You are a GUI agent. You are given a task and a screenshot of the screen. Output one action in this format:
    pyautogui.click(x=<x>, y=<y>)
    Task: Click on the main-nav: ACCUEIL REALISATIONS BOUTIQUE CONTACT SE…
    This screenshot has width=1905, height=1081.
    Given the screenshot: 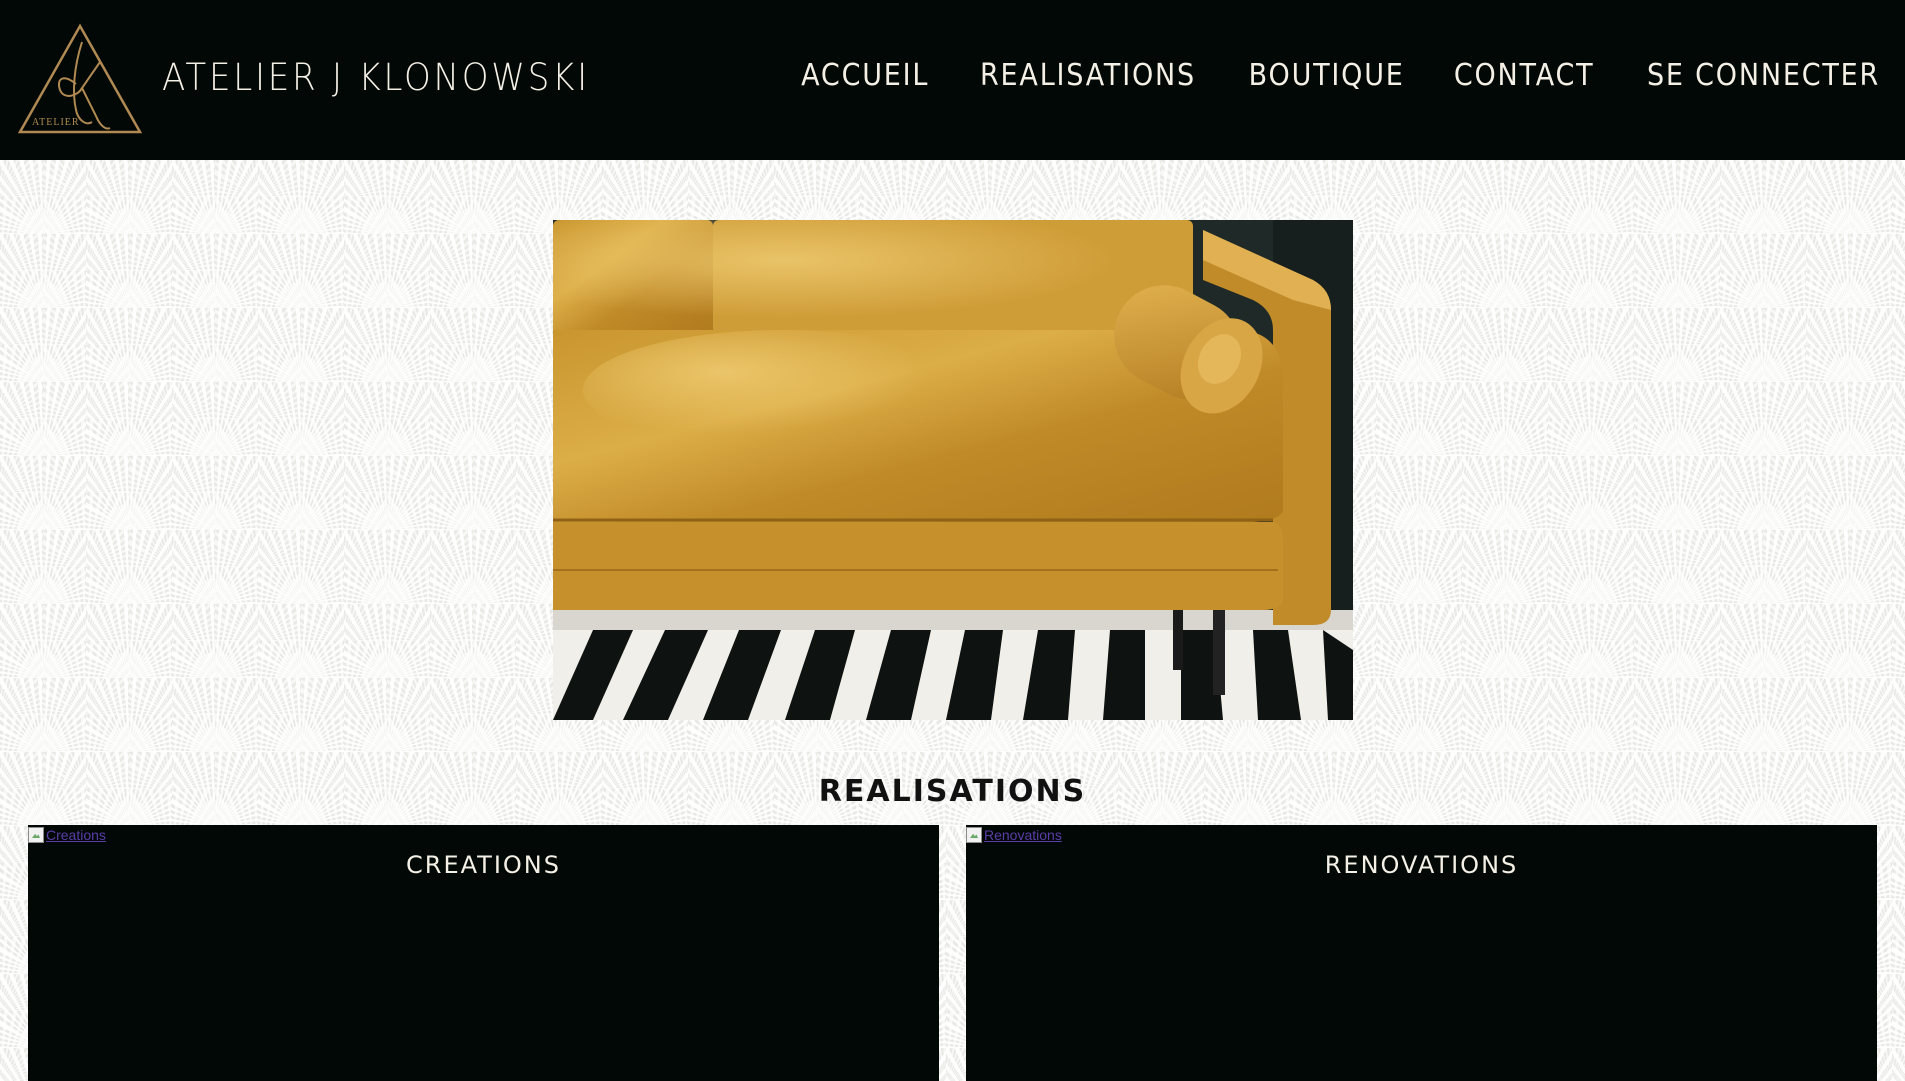 What is the action you would take?
    pyautogui.click(x=1343, y=75)
    